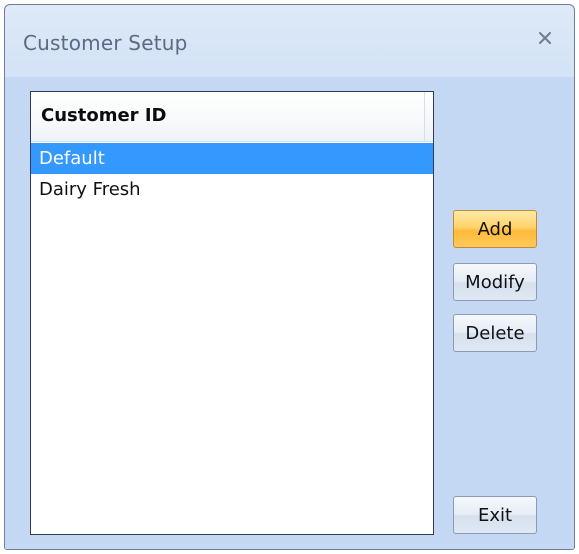  I want to click on close-button, so click(545, 38).